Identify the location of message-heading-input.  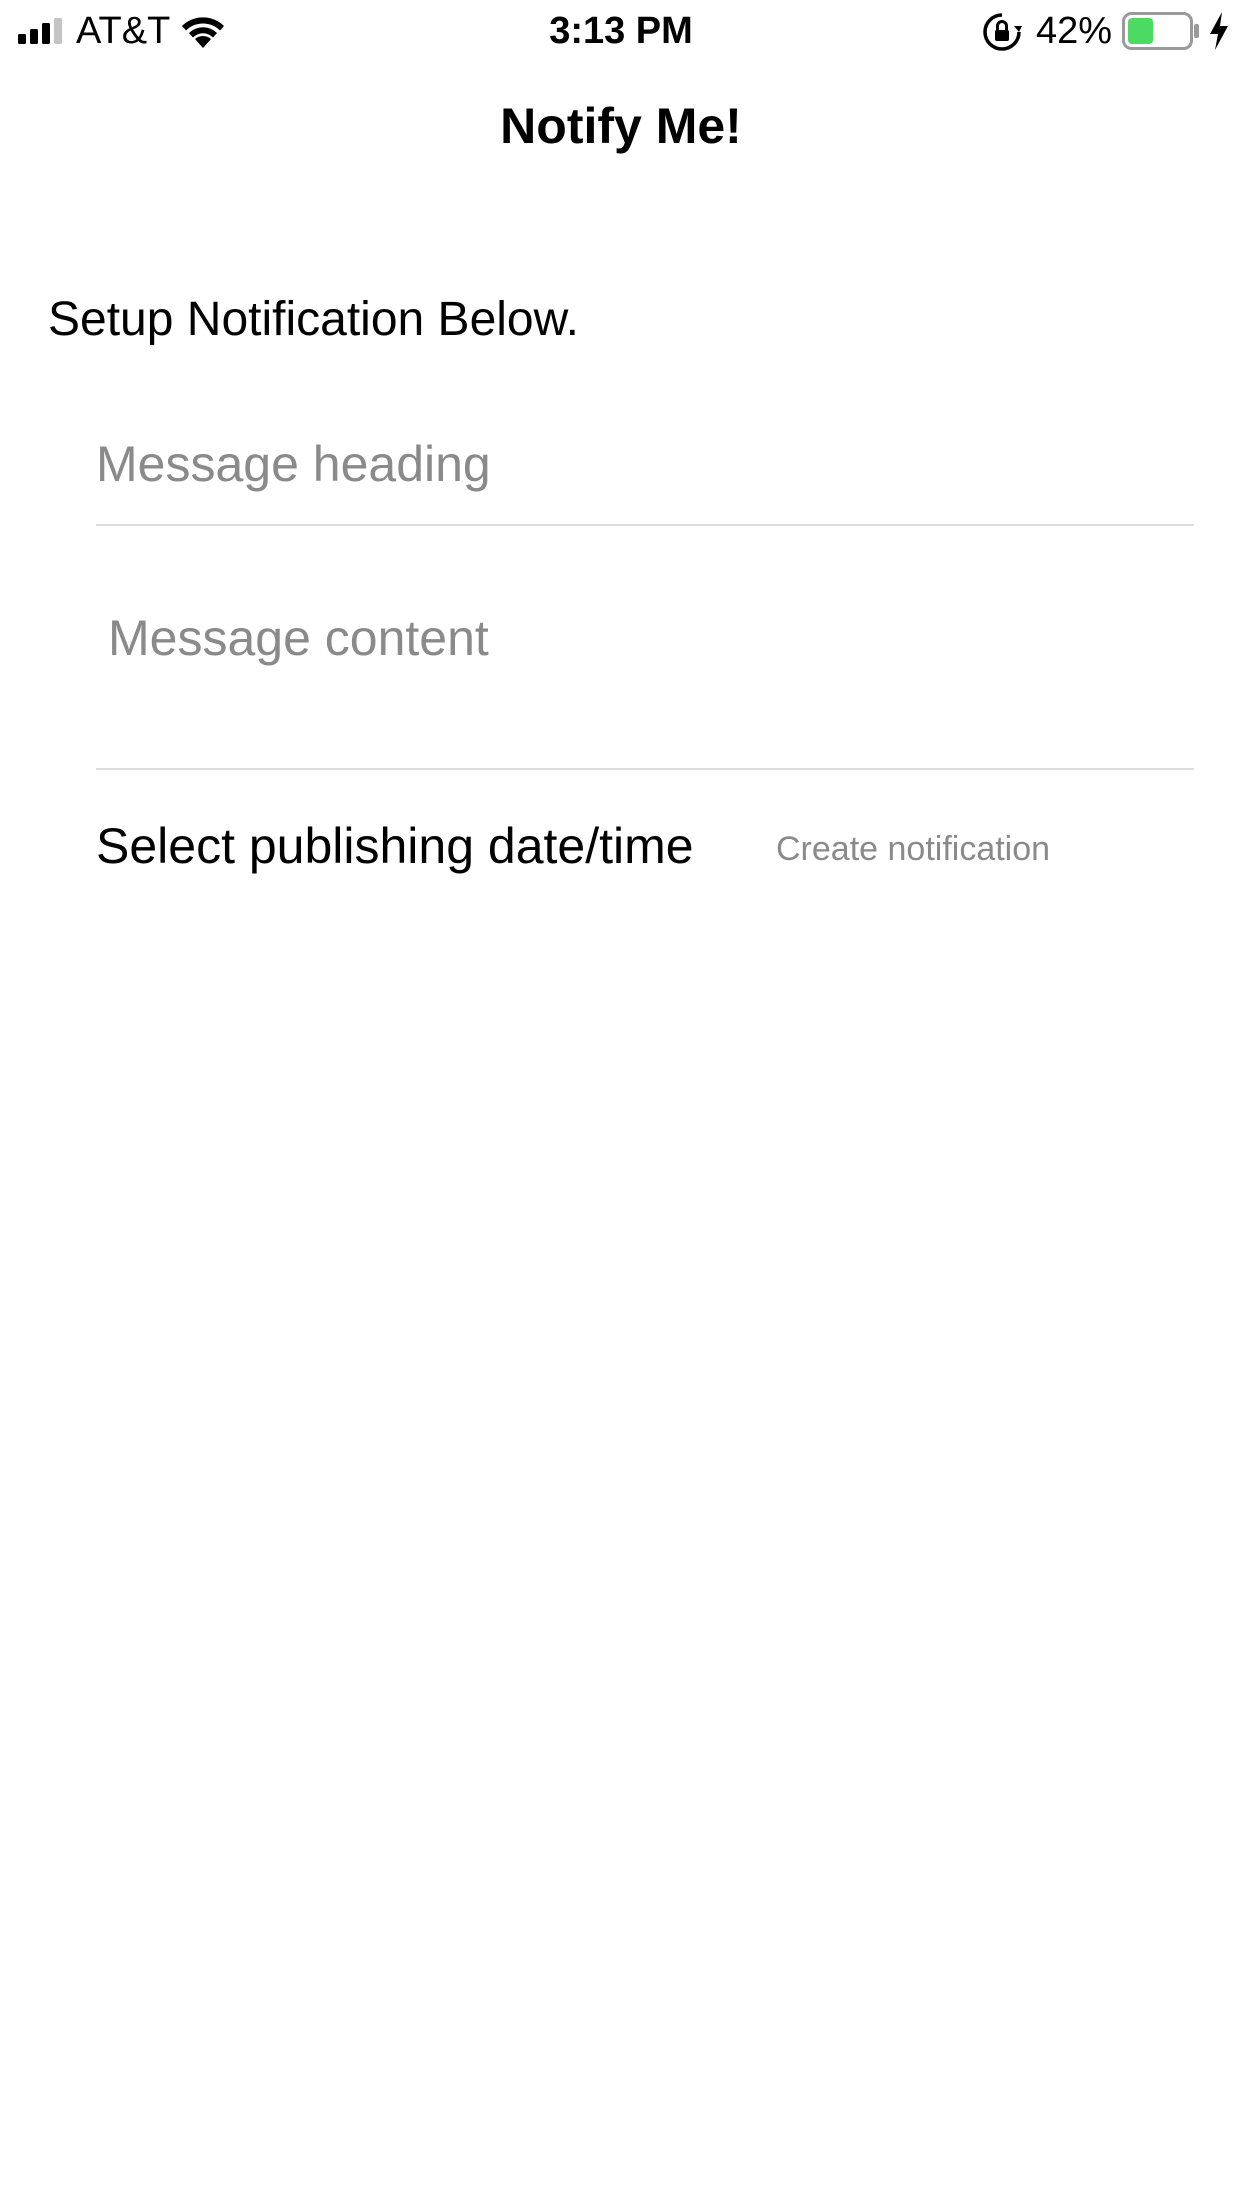
(645, 473).